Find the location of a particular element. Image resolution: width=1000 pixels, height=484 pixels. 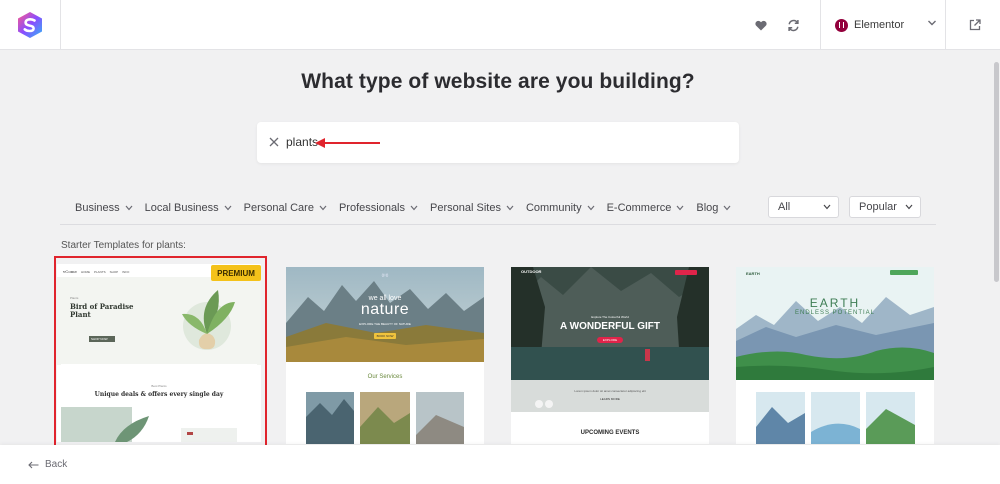

top-bar: Elementor is located at coordinates (500, 25).